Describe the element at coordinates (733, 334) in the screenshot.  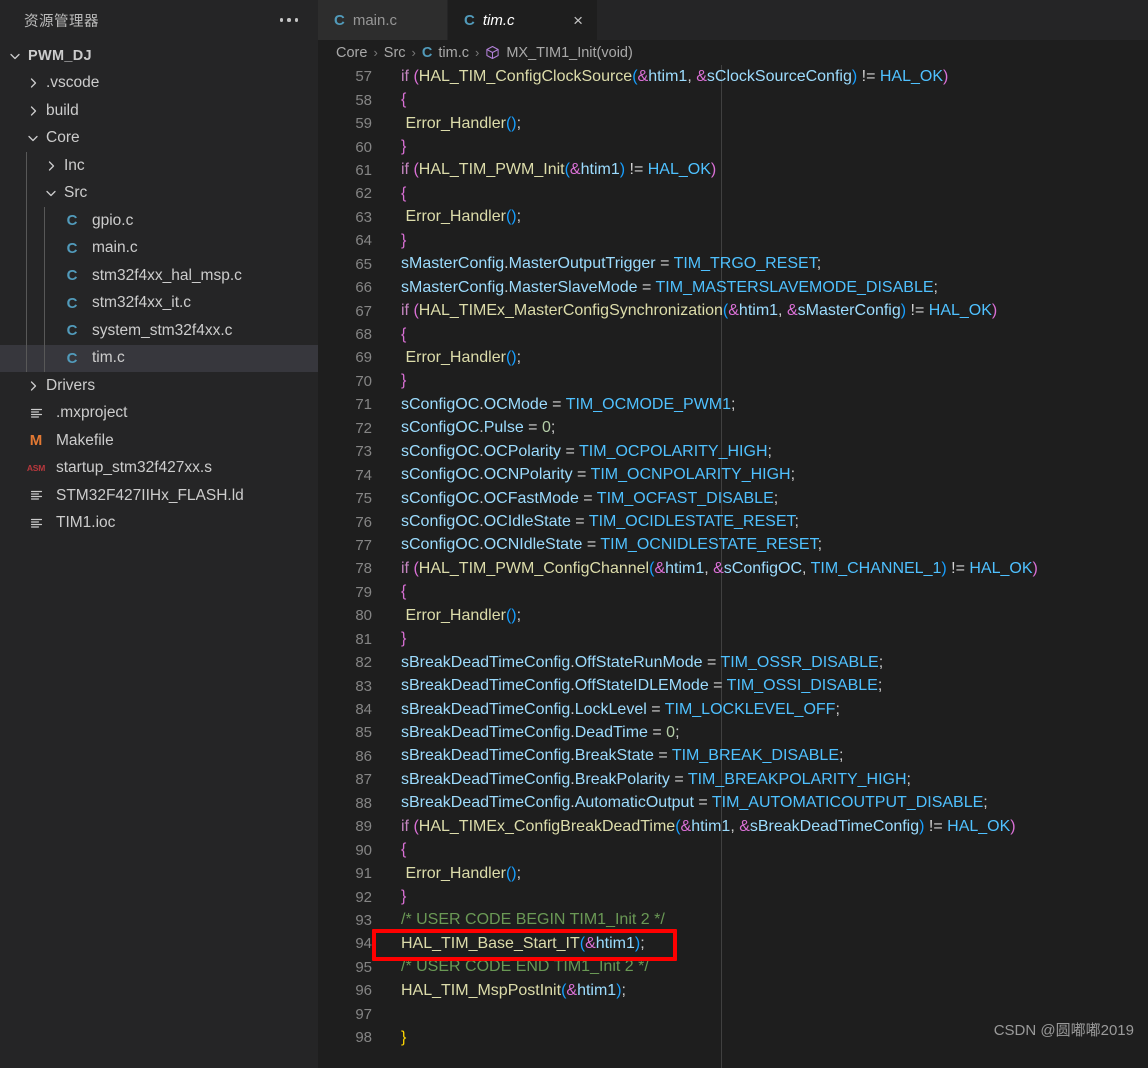
I see `code-line: 68 {` at that location.